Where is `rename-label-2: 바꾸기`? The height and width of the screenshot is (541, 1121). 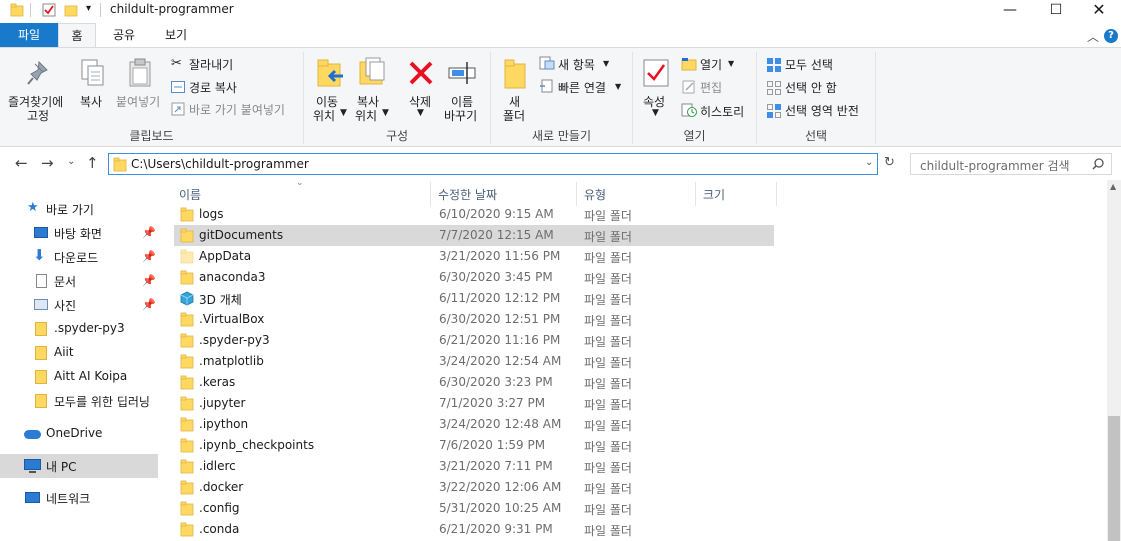 rename-label-2: 바꾸기 is located at coordinates (460, 115).